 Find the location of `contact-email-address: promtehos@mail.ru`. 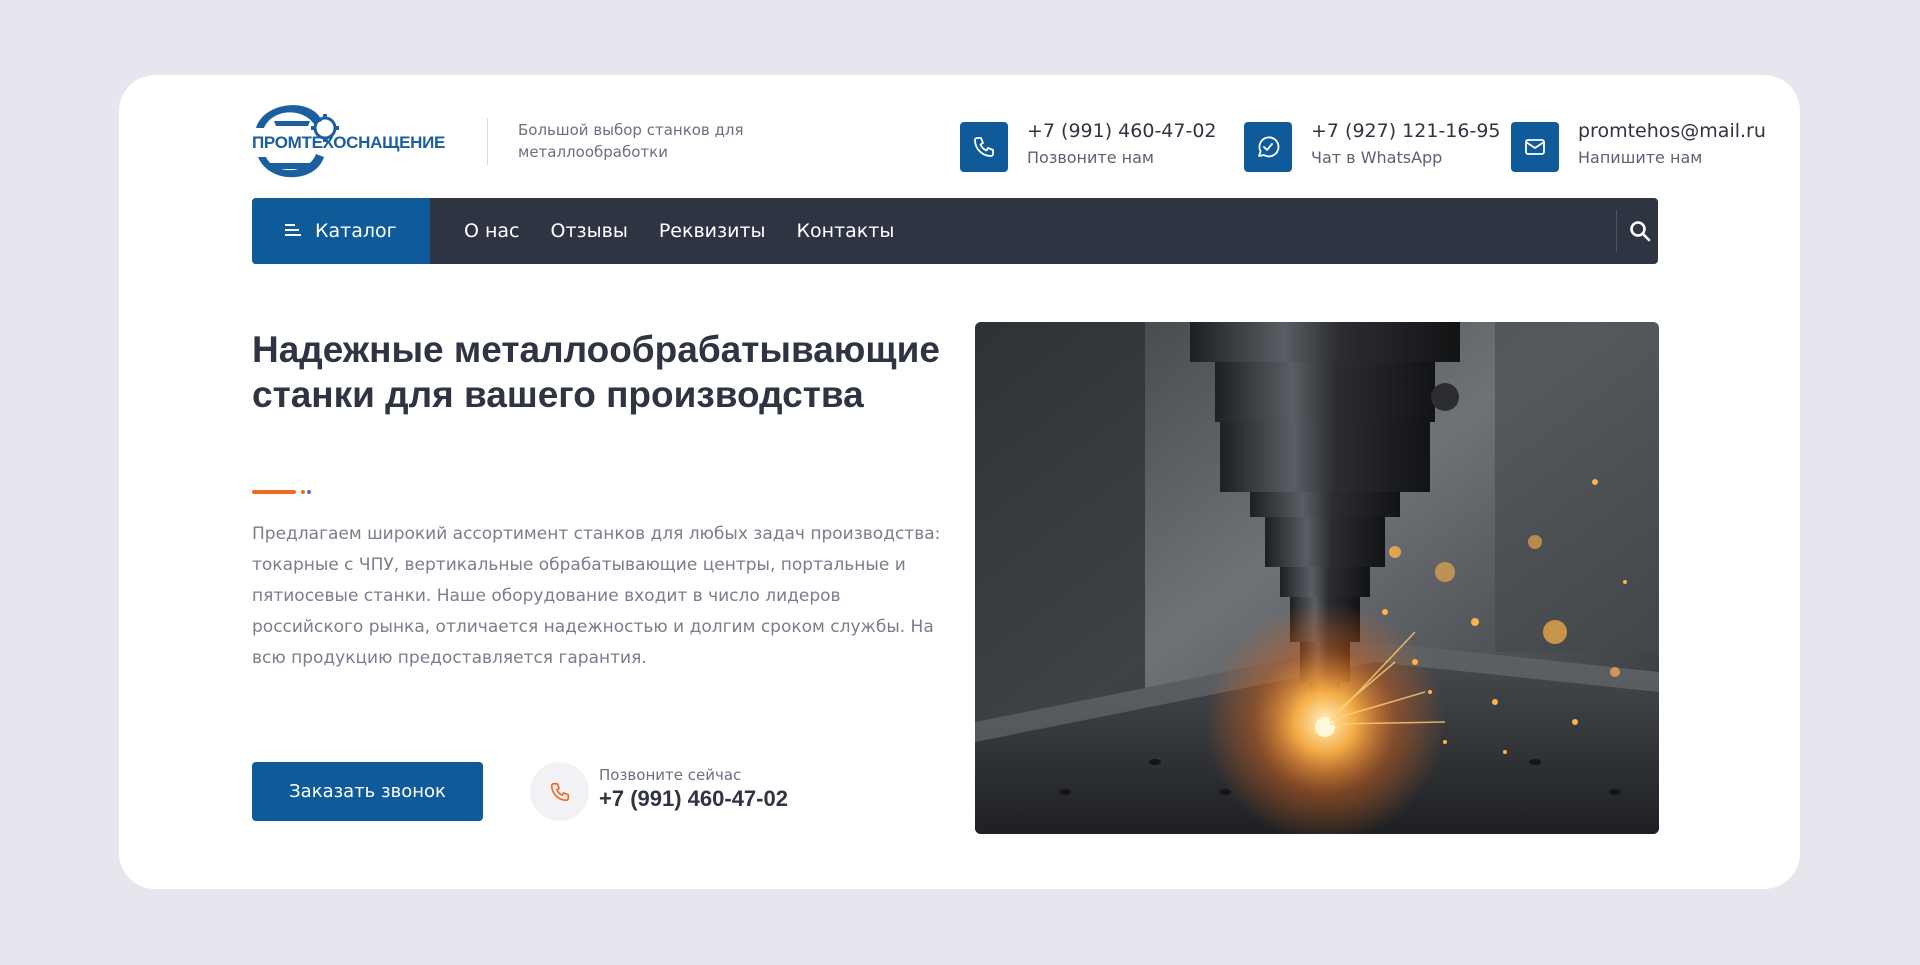

contact-email-address: promtehos@mail.ru is located at coordinates (1672, 131).